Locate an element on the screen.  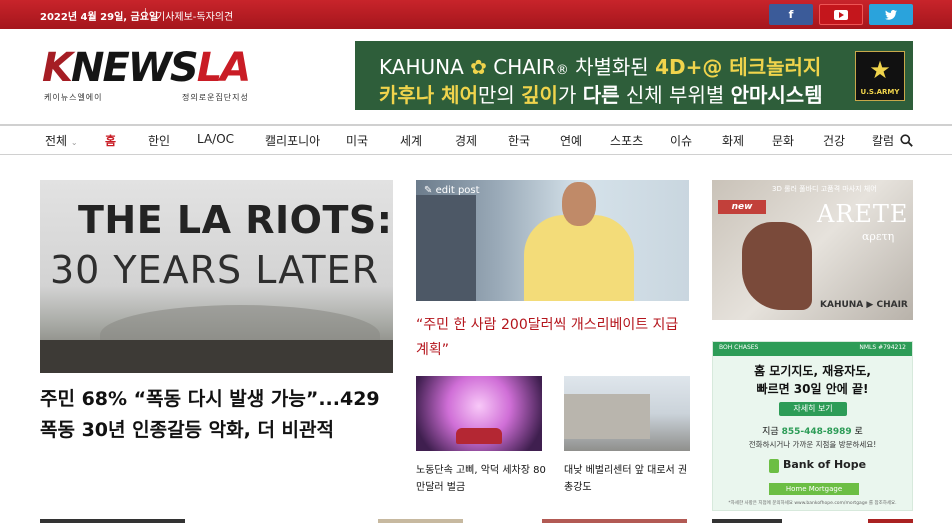
youtube-icon is located at coordinates (841, 14).